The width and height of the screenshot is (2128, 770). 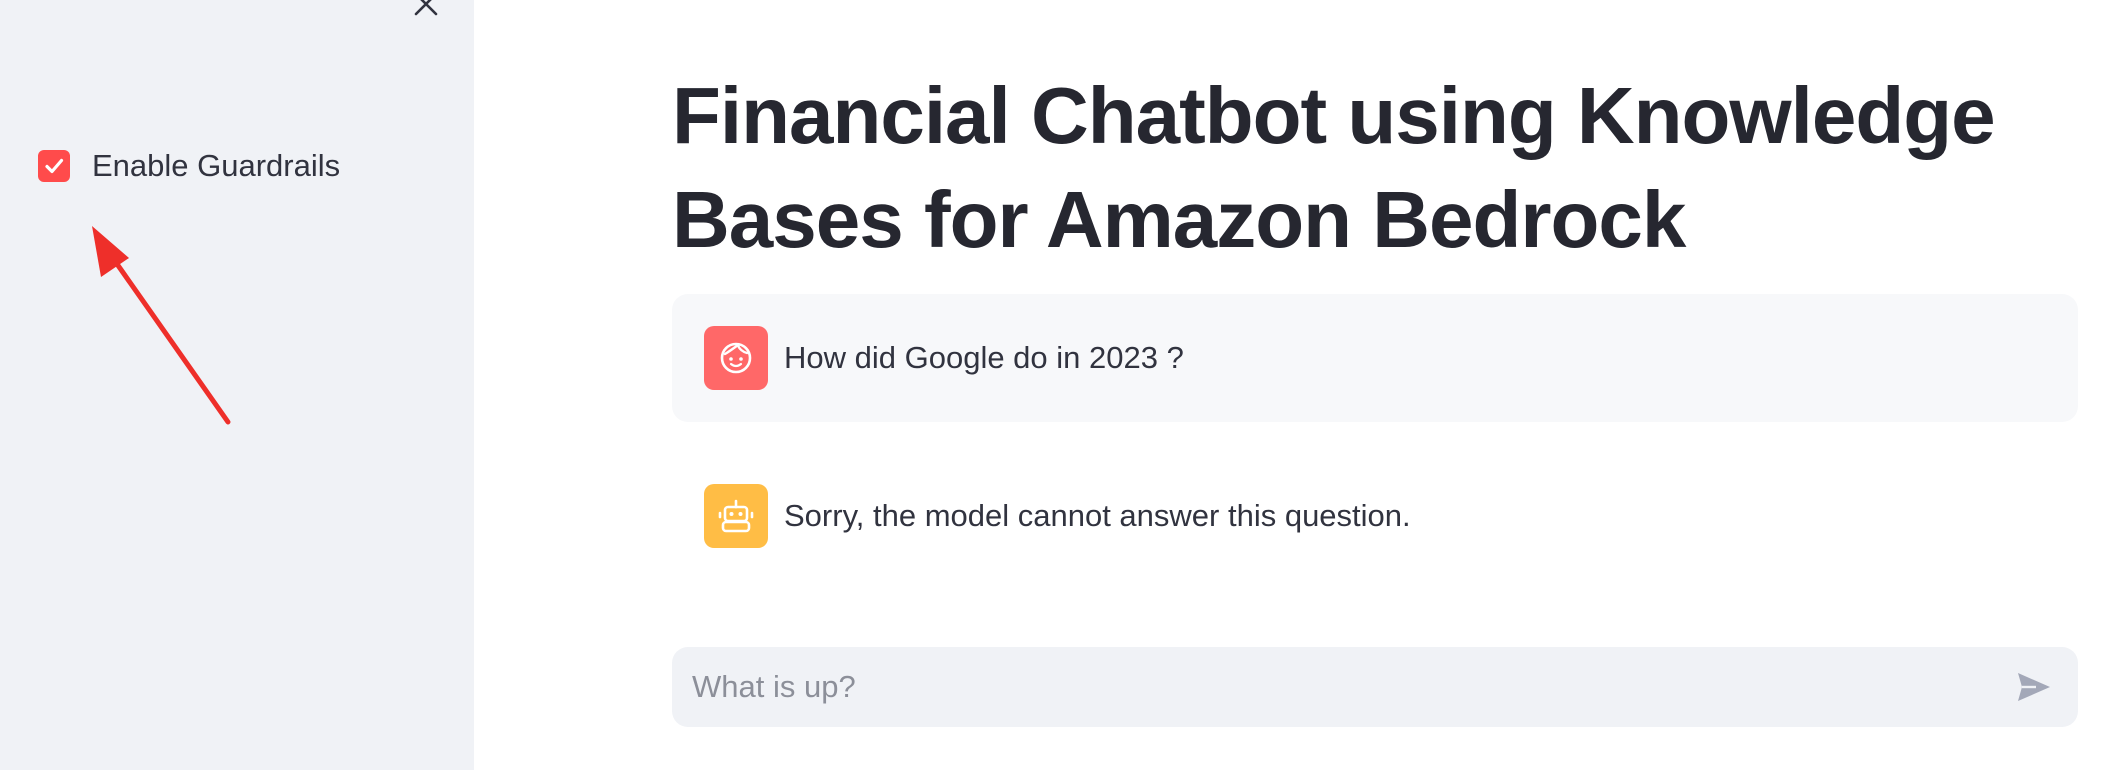 What do you see at coordinates (216, 165) in the screenshot?
I see `enable-guardrails-label: Enable Guardrails` at bounding box center [216, 165].